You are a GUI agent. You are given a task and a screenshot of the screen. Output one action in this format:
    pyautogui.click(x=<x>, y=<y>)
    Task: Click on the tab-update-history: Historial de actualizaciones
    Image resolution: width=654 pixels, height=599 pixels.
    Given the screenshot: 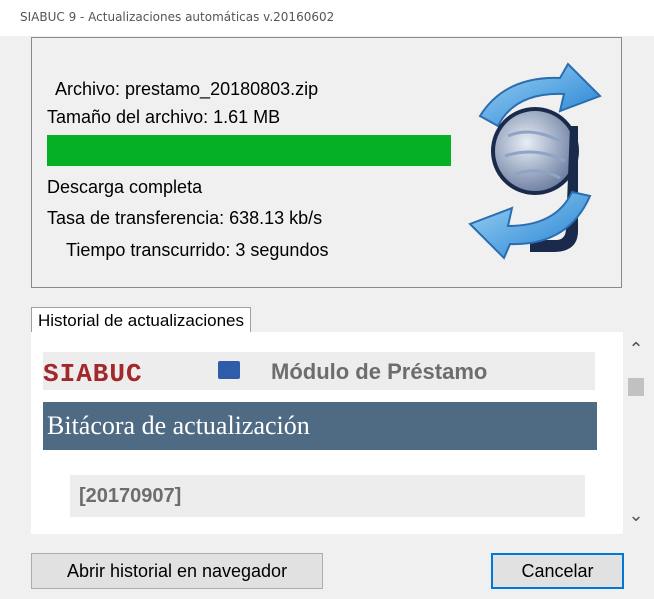 What is the action you would take?
    pyautogui.click(x=141, y=320)
    